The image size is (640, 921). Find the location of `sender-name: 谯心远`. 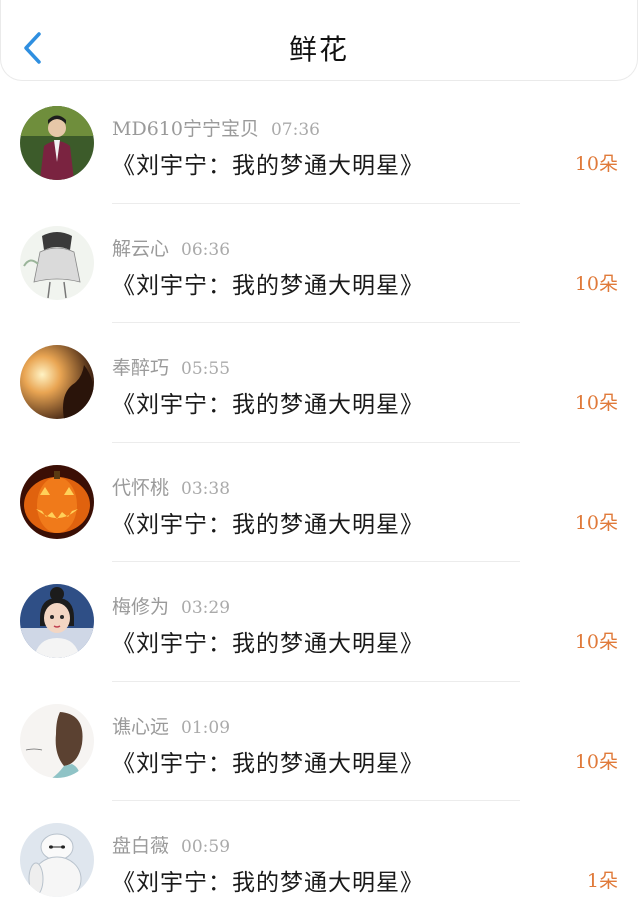

sender-name: 谯心远 is located at coordinates (140, 727).